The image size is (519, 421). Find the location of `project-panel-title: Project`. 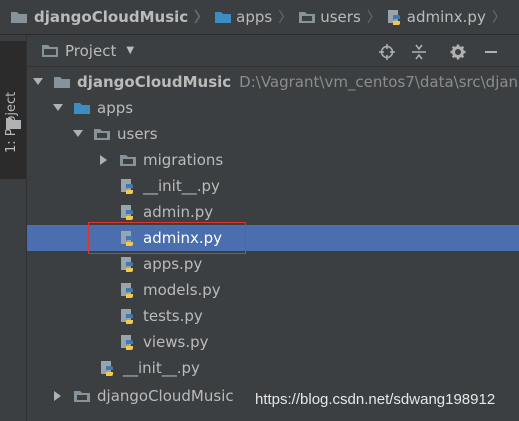

project-panel-title: Project is located at coordinates (91, 50).